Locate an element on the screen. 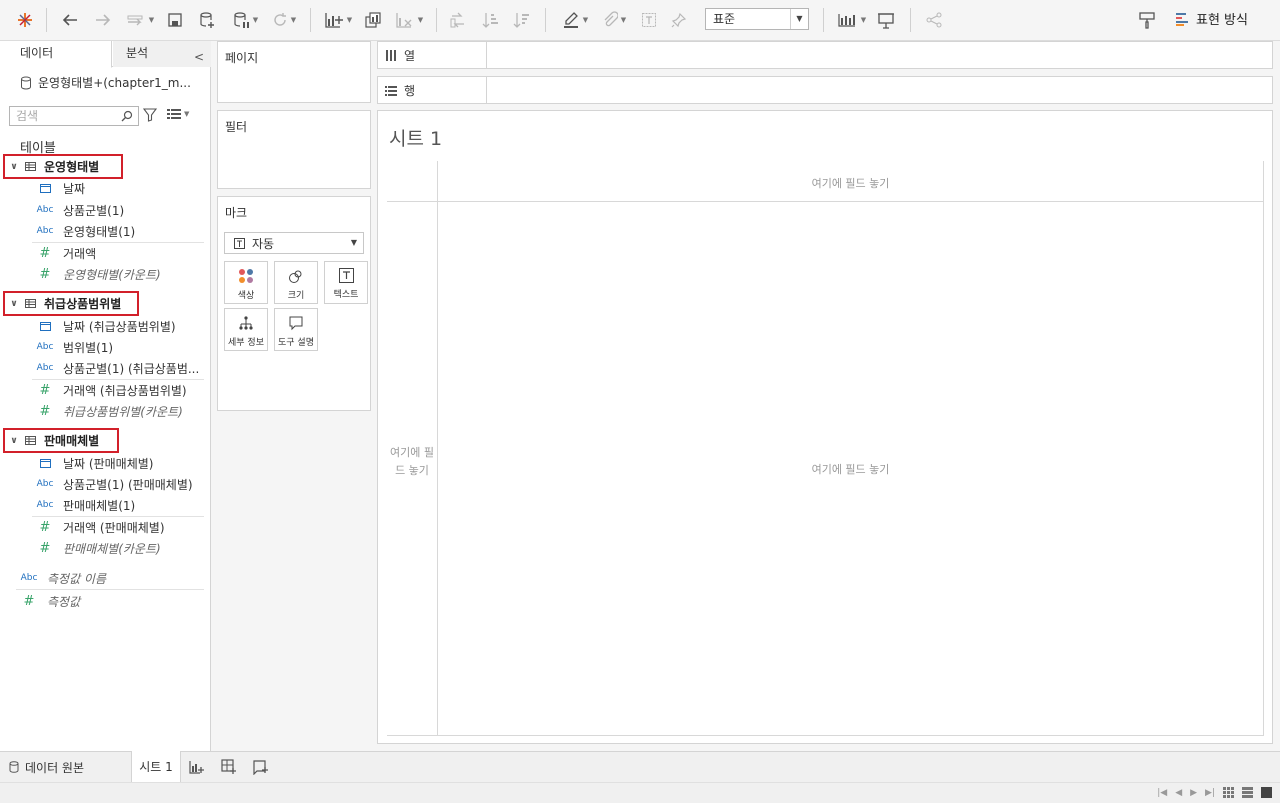 The height and width of the screenshot is (803, 1280). table-header-운영형태별: ∨ 운영형태별 is located at coordinates (63, 166).